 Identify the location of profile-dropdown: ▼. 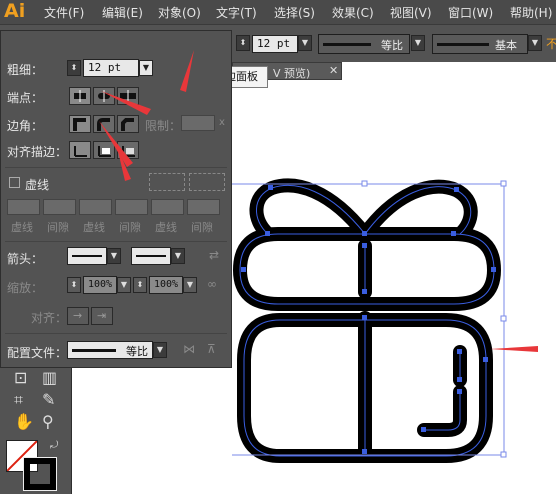
(418, 43).